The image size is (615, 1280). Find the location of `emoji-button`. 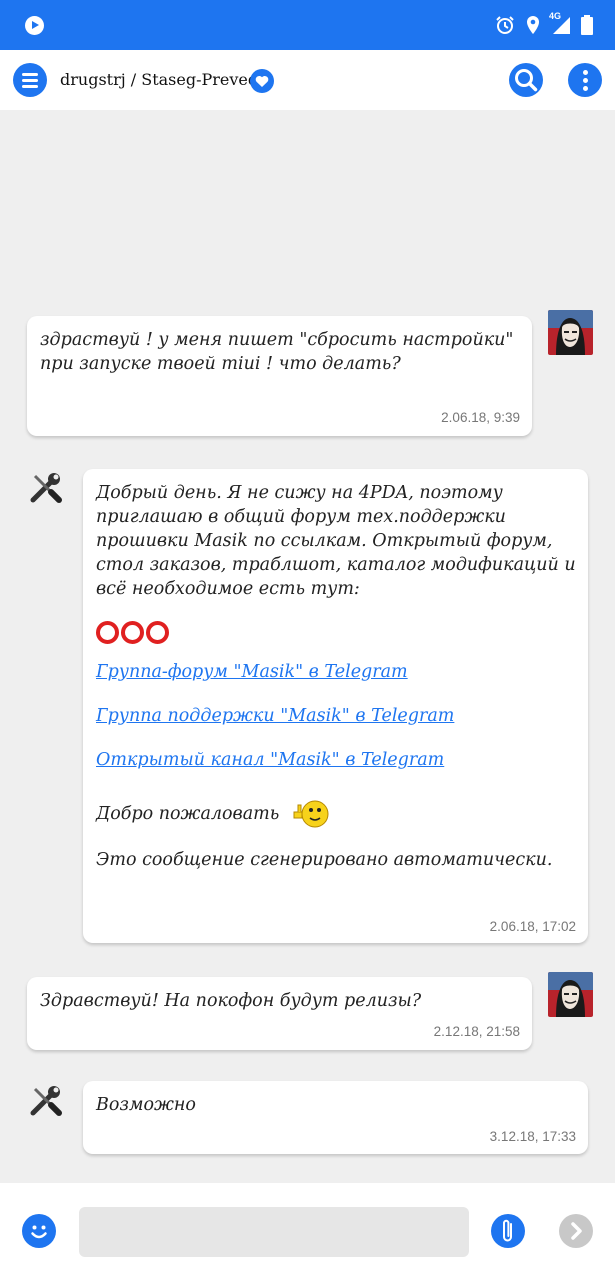

emoji-button is located at coordinates (39, 1231).